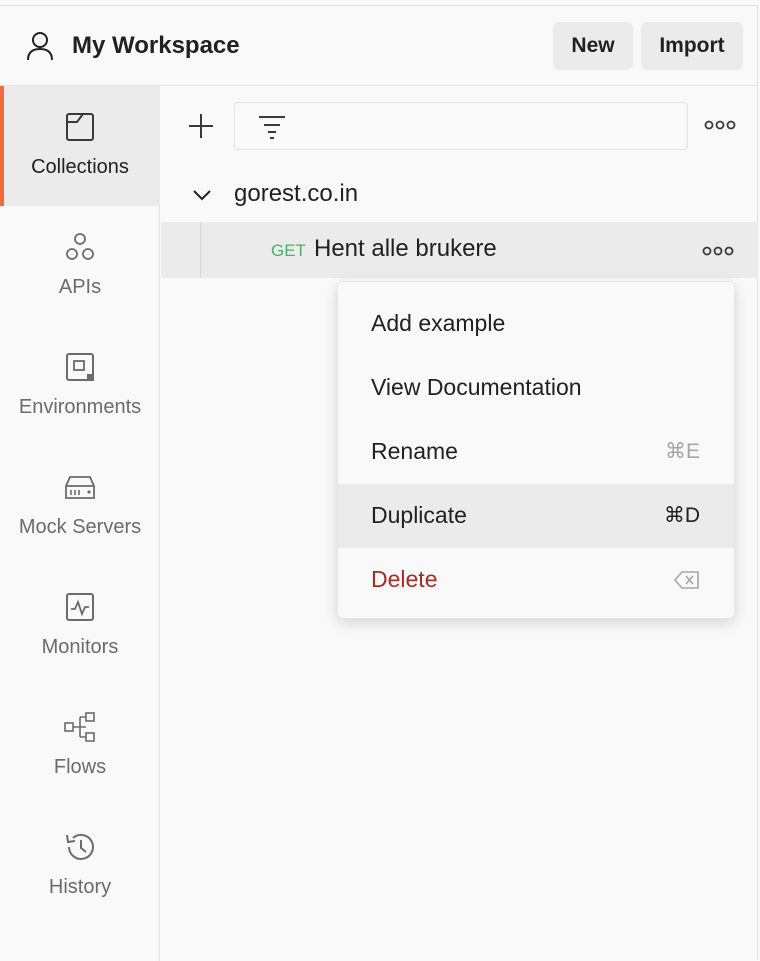 This screenshot has width=760, height=961. I want to click on sidebar-item-collections: Collections, so click(80, 146).